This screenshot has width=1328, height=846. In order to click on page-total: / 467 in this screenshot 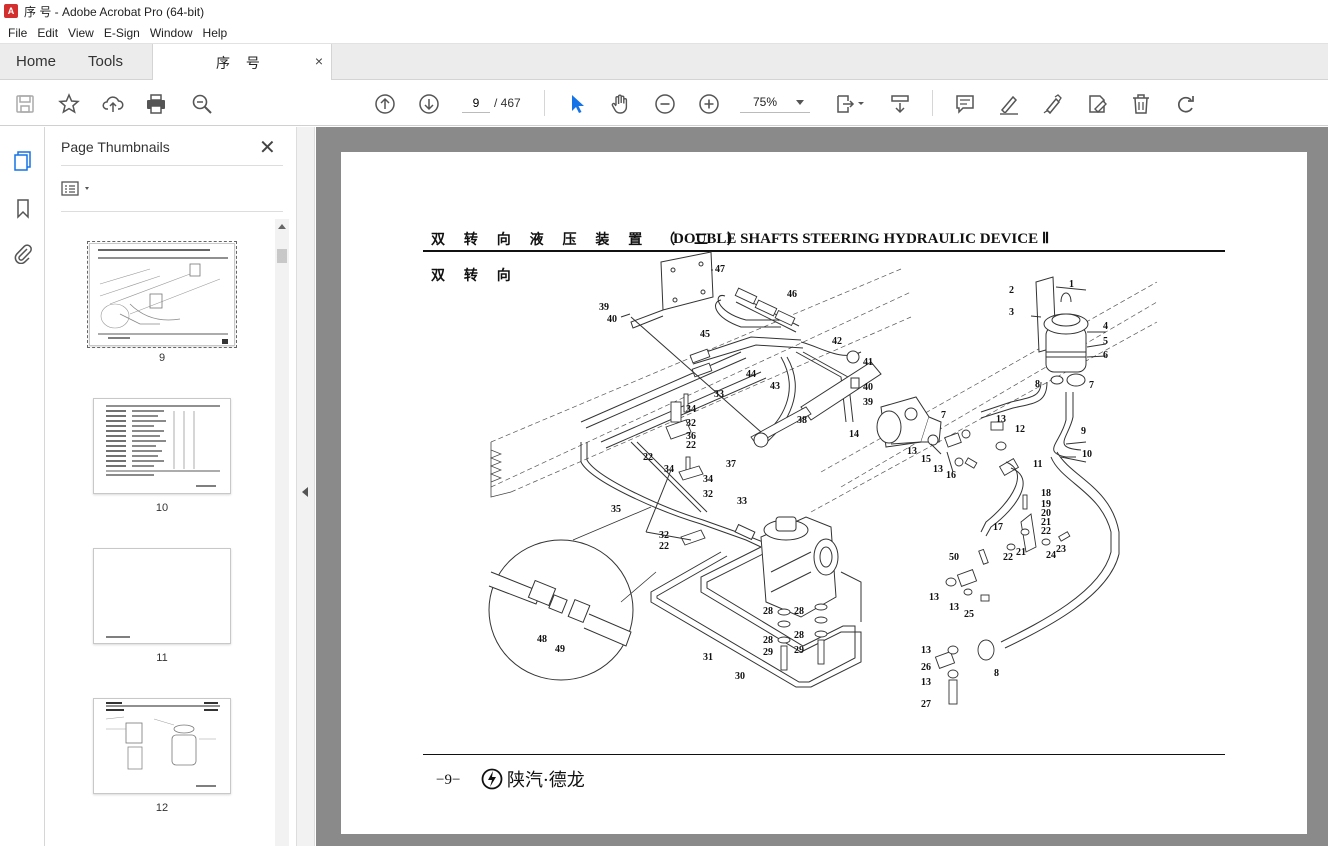, I will do `click(507, 103)`.